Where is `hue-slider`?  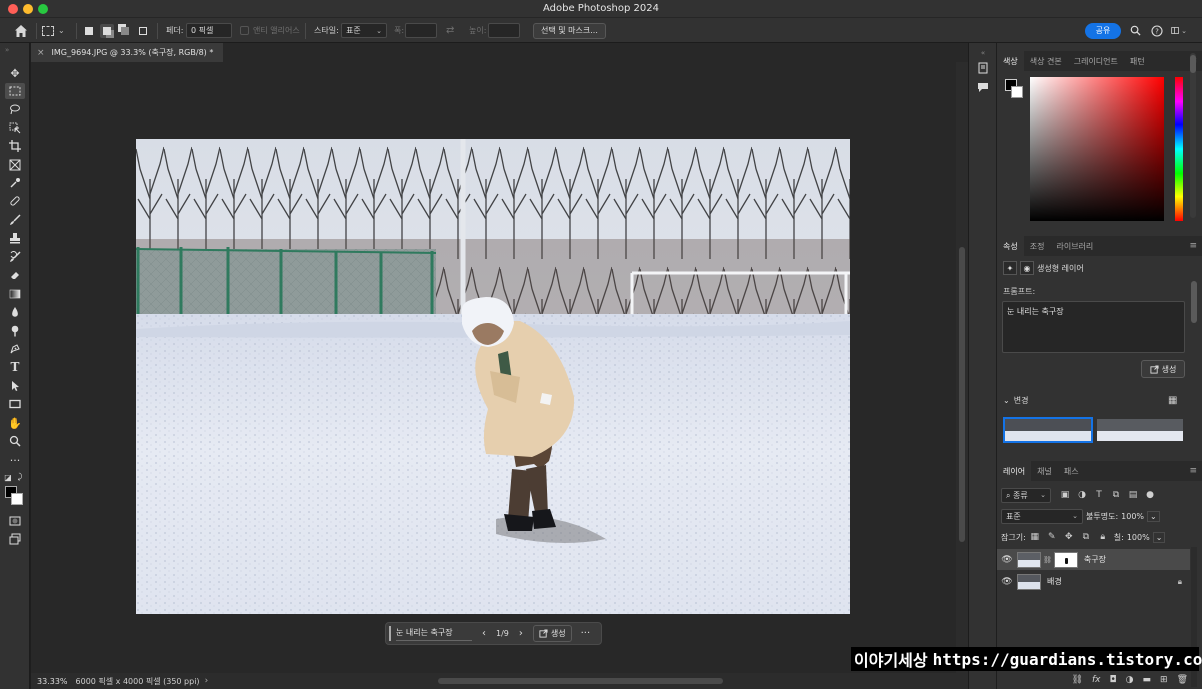
hue-slider is located at coordinates (1179, 149).